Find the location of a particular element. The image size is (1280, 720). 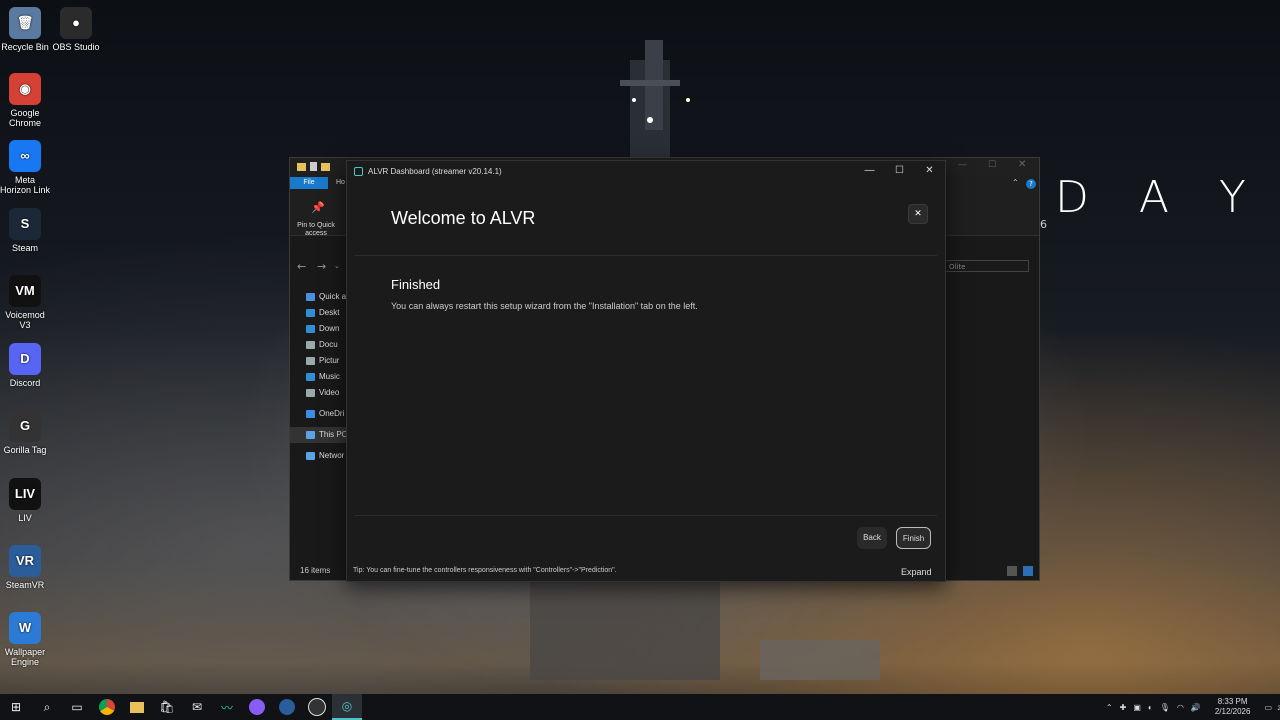

pin-icon: 📌 is located at coordinates (318, 207).